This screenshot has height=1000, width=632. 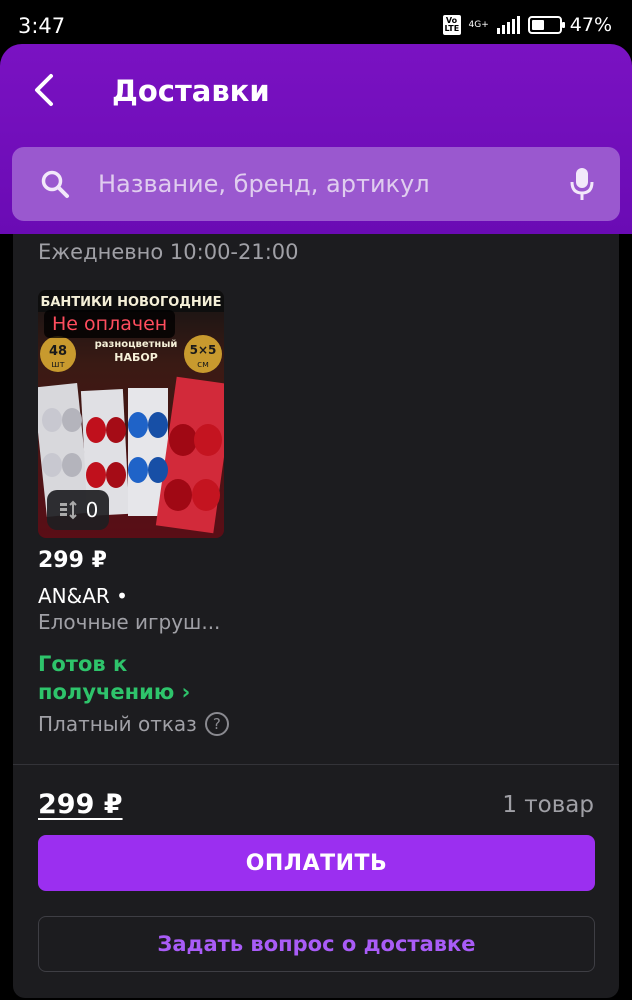 I want to click on image-subtitle-text: разноцветный, so click(x=136, y=344).